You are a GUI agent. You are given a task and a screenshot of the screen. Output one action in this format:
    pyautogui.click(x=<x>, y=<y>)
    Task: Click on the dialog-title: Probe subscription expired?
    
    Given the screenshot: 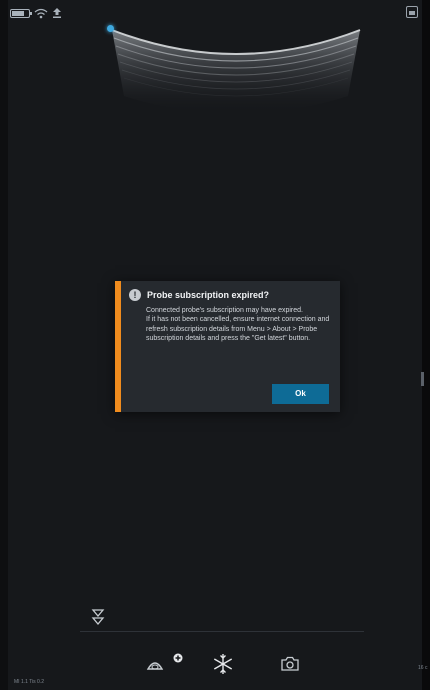 What is the action you would take?
    pyautogui.click(x=208, y=295)
    